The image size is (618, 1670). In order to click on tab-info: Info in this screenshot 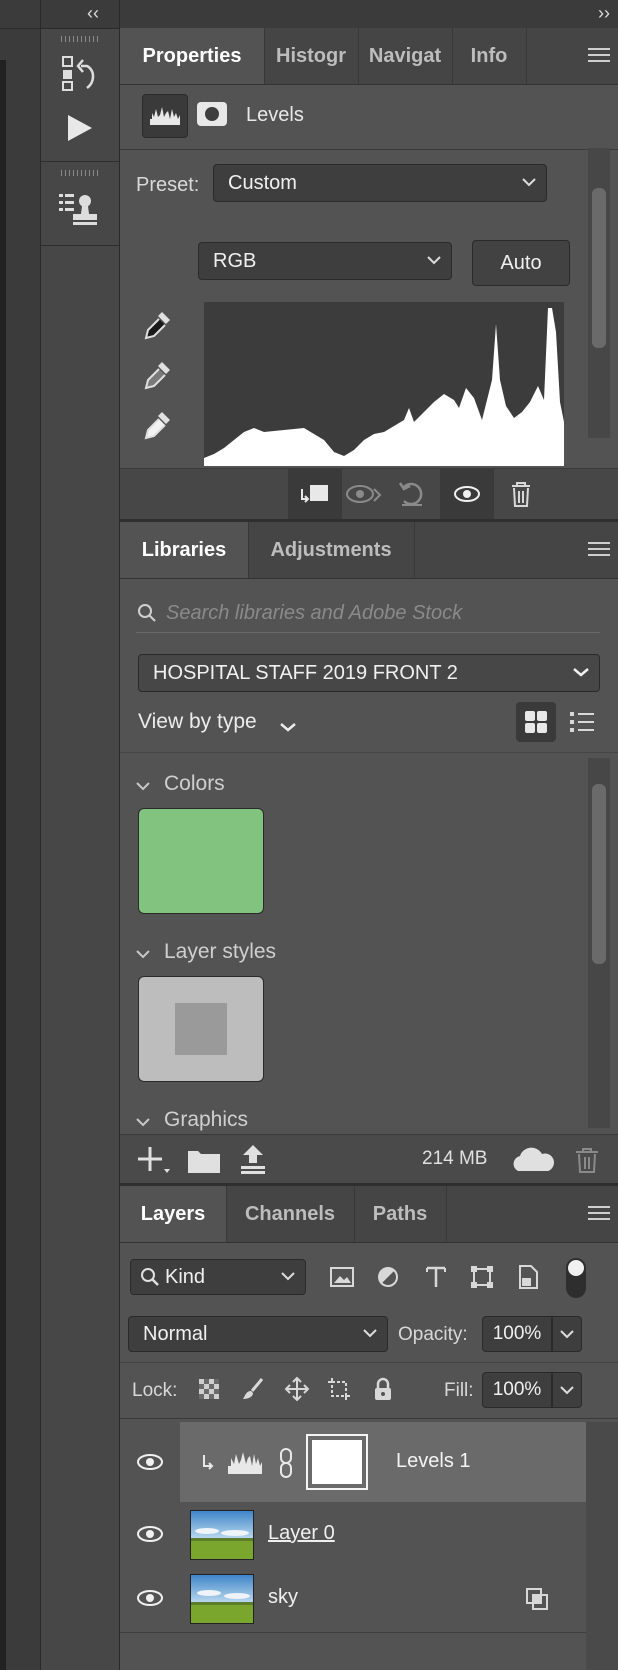, I will do `click(489, 56)`.